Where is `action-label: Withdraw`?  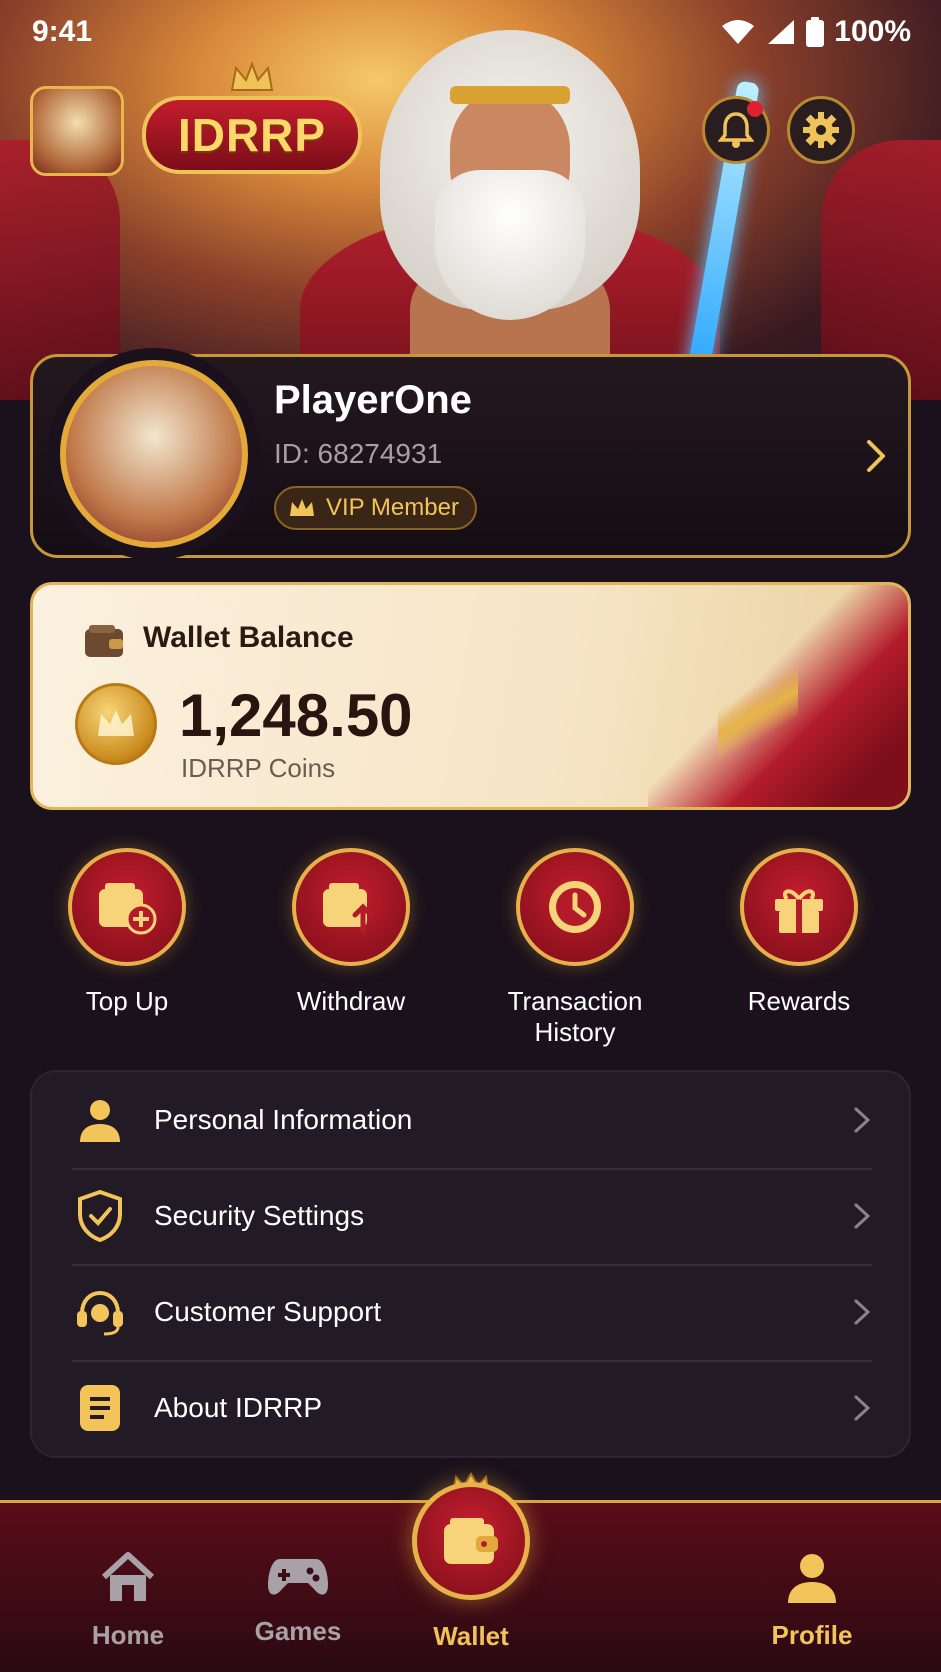
action-label: Withdraw is located at coordinates (351, 1001).